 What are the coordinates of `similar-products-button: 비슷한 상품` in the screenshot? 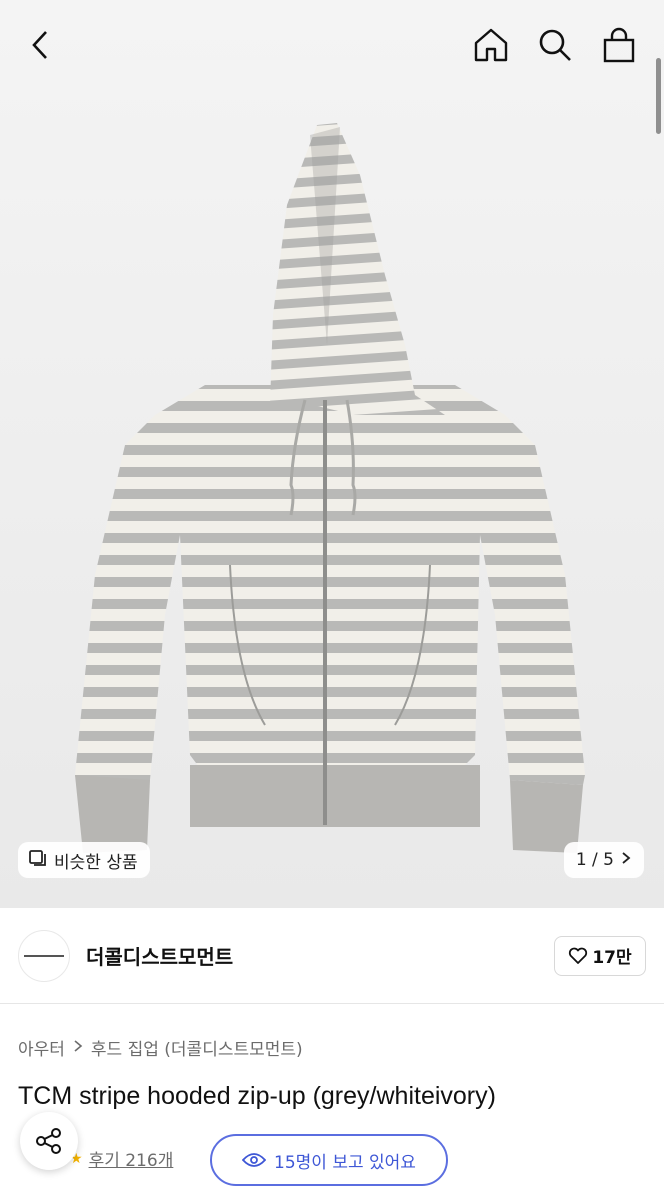 It's located at (84, 860).